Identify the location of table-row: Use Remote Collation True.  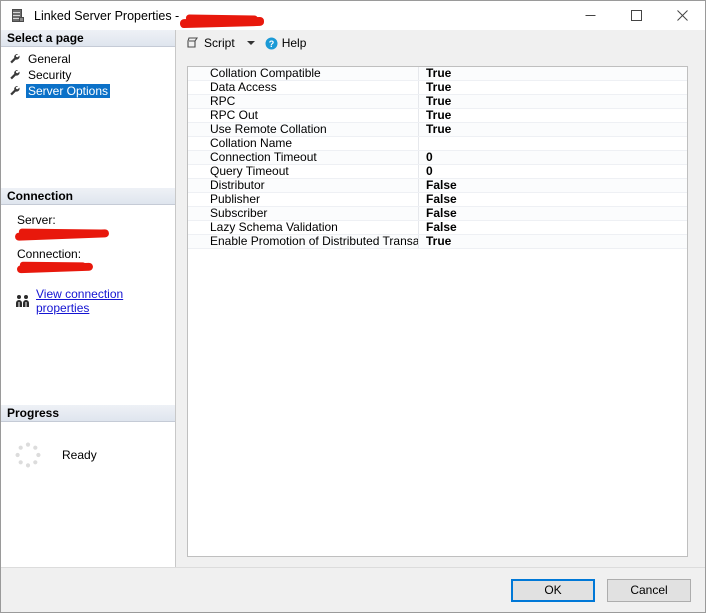
(437, 130).